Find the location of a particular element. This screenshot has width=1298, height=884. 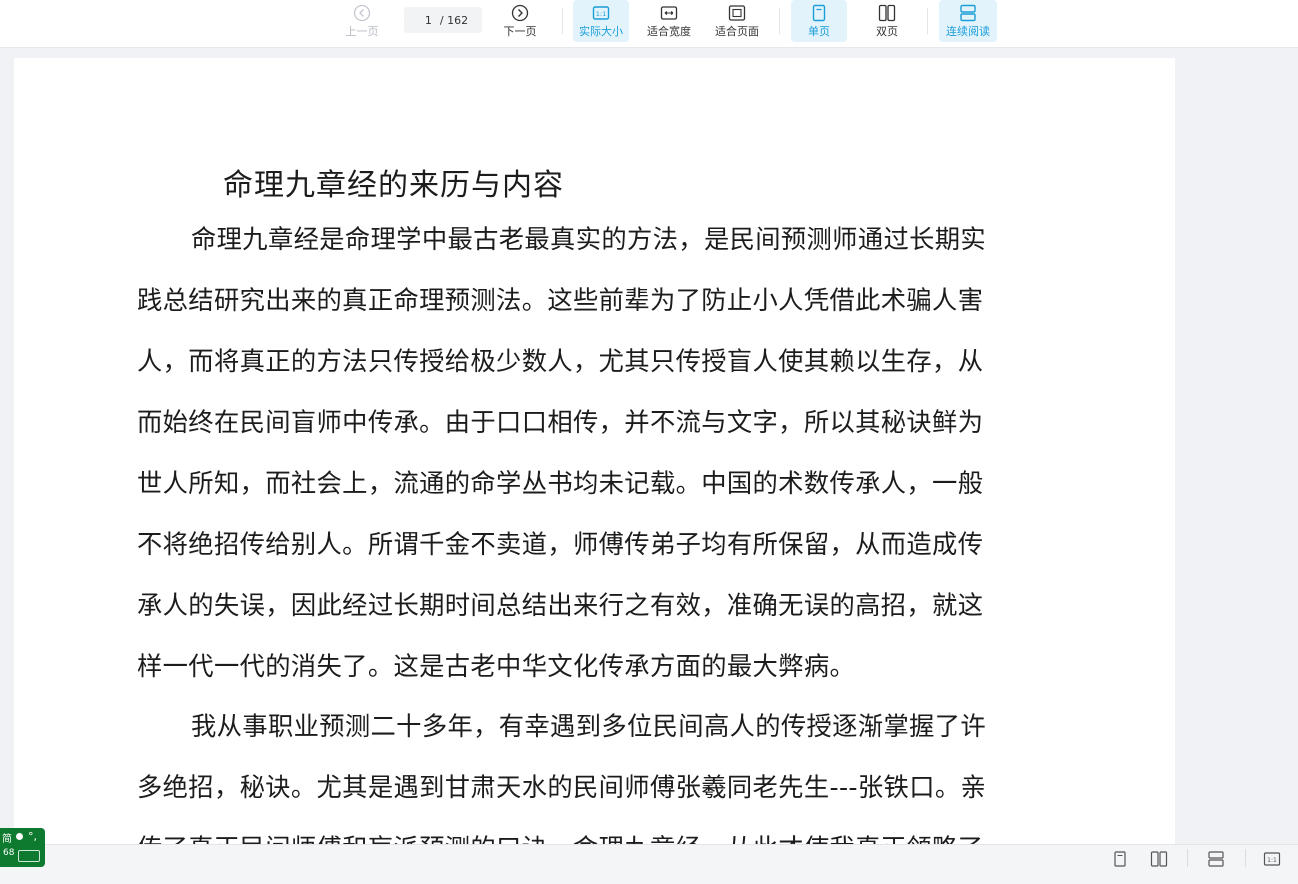

actual-size-button: 1:1 实际大小 is located at coordinates (601, 21).